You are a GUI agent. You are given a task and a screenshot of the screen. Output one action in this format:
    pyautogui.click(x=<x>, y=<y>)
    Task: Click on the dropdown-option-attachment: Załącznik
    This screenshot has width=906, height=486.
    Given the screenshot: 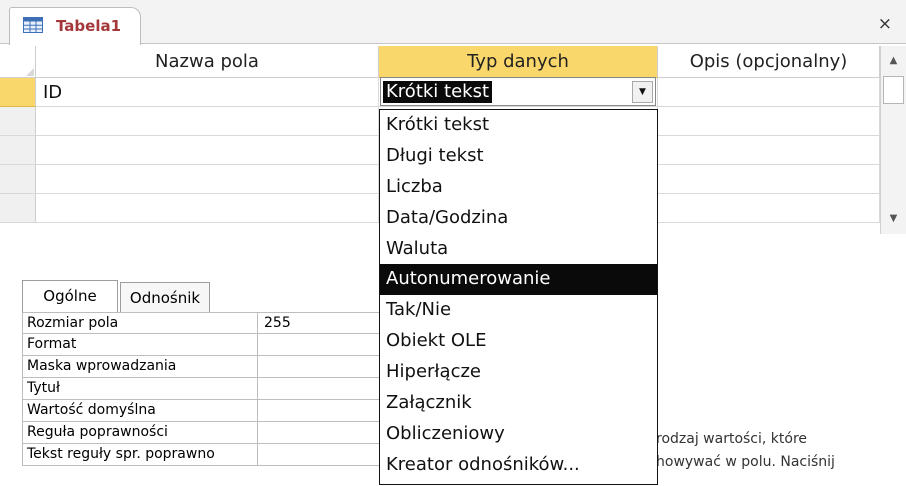 What is the action you would take?
    pyautogui.click(x=518, y=403)
    